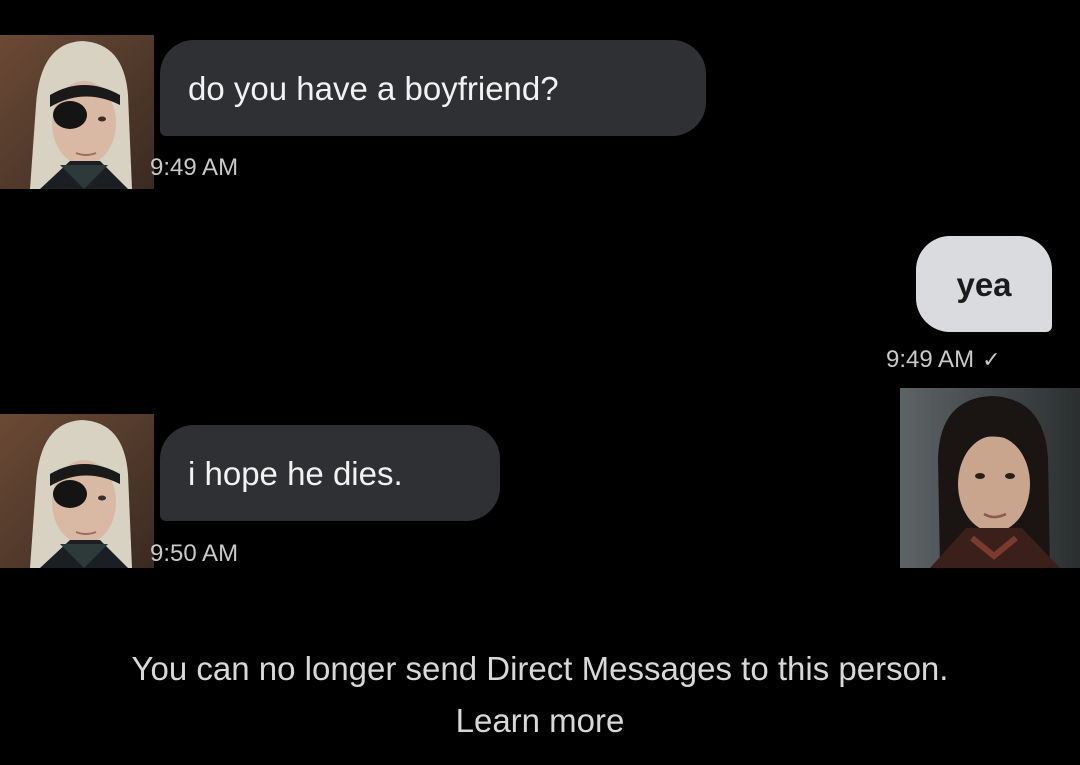 The image size is (1080, 765). I want to click on recipient-avatar, so click(990, 478).